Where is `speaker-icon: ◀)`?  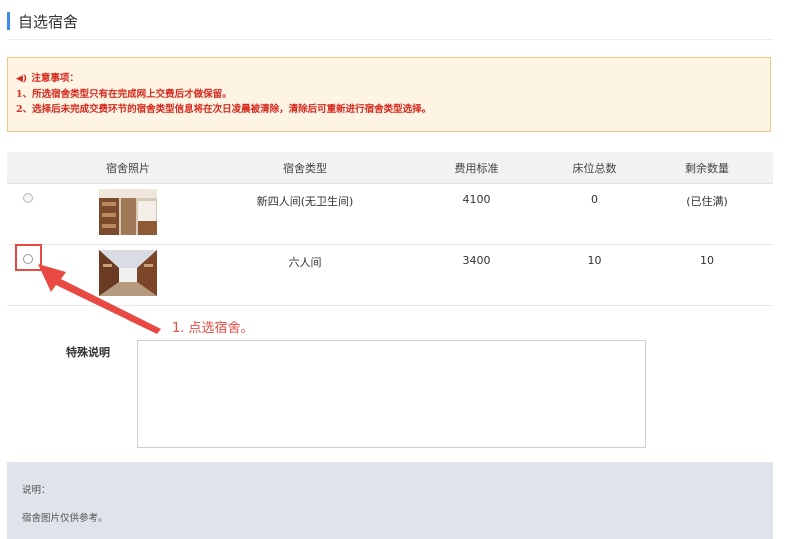 speaker-icon: ◀) is located at coordinates (22, 79).